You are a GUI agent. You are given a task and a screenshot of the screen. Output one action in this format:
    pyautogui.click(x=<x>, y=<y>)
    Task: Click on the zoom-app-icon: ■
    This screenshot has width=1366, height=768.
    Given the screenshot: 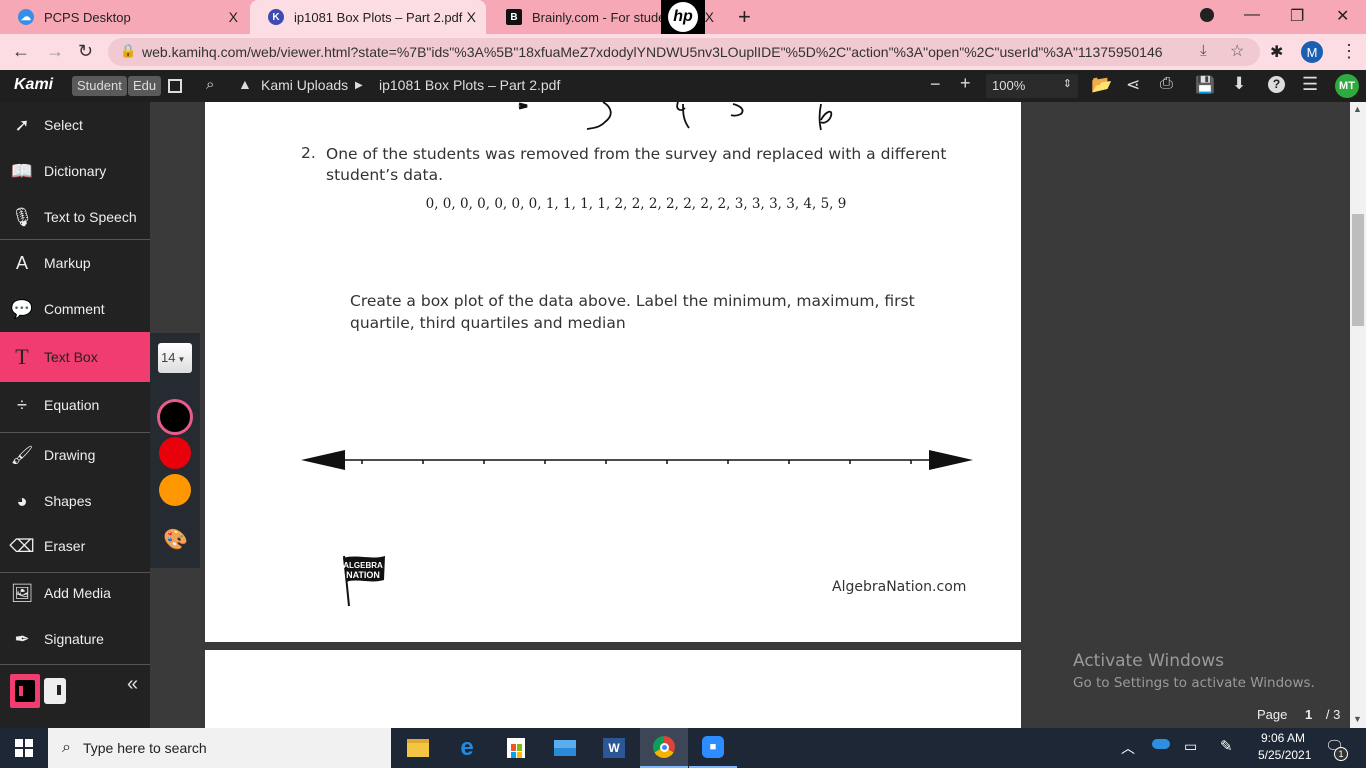 What is the action you would take?
    pyautogui.click(x=713, y=748)
    